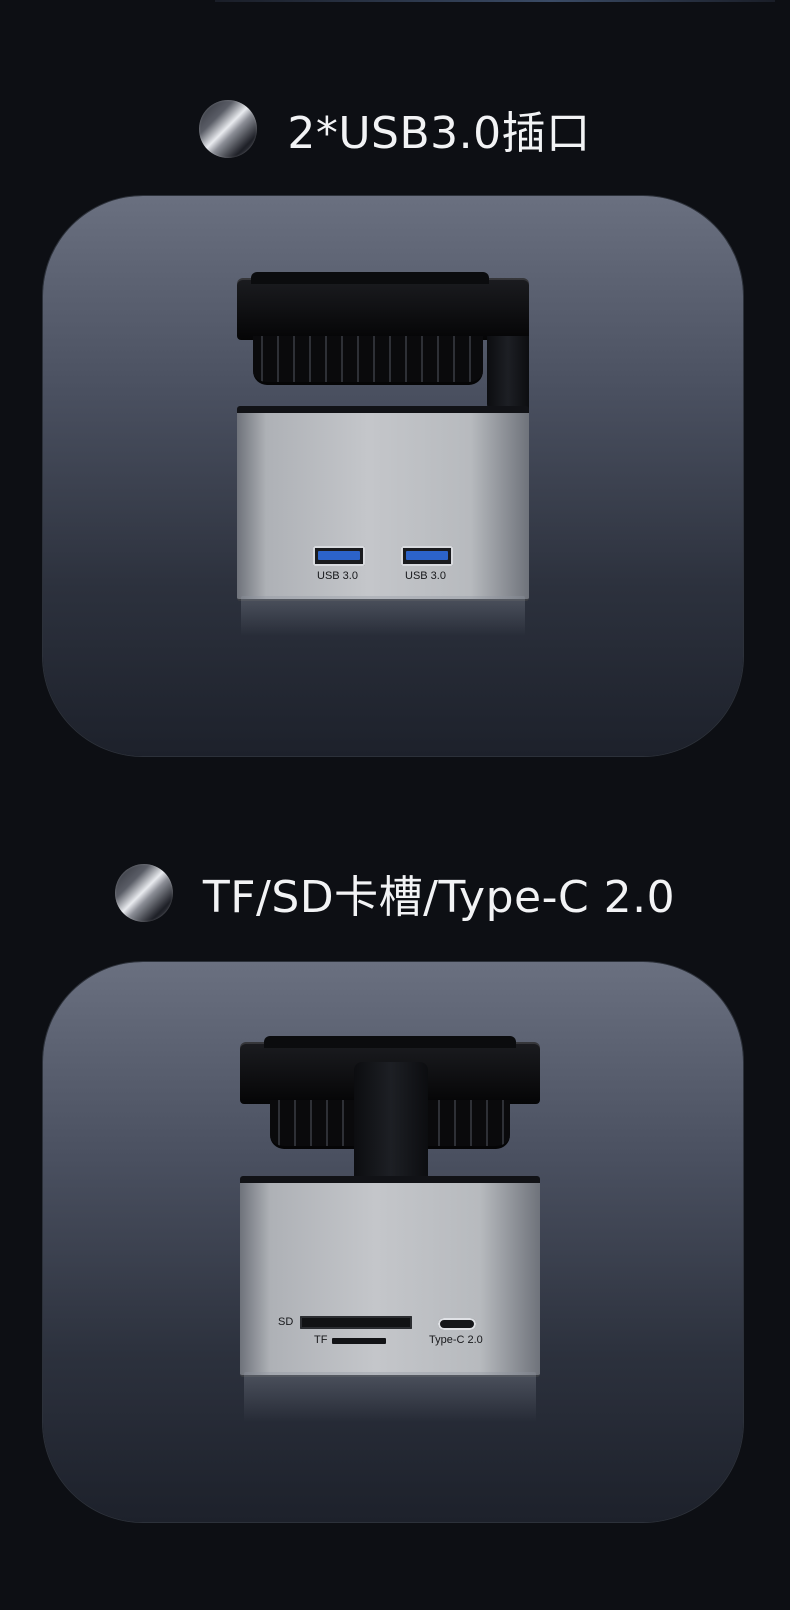  I want to click on typec-port, so click(457, 1324).